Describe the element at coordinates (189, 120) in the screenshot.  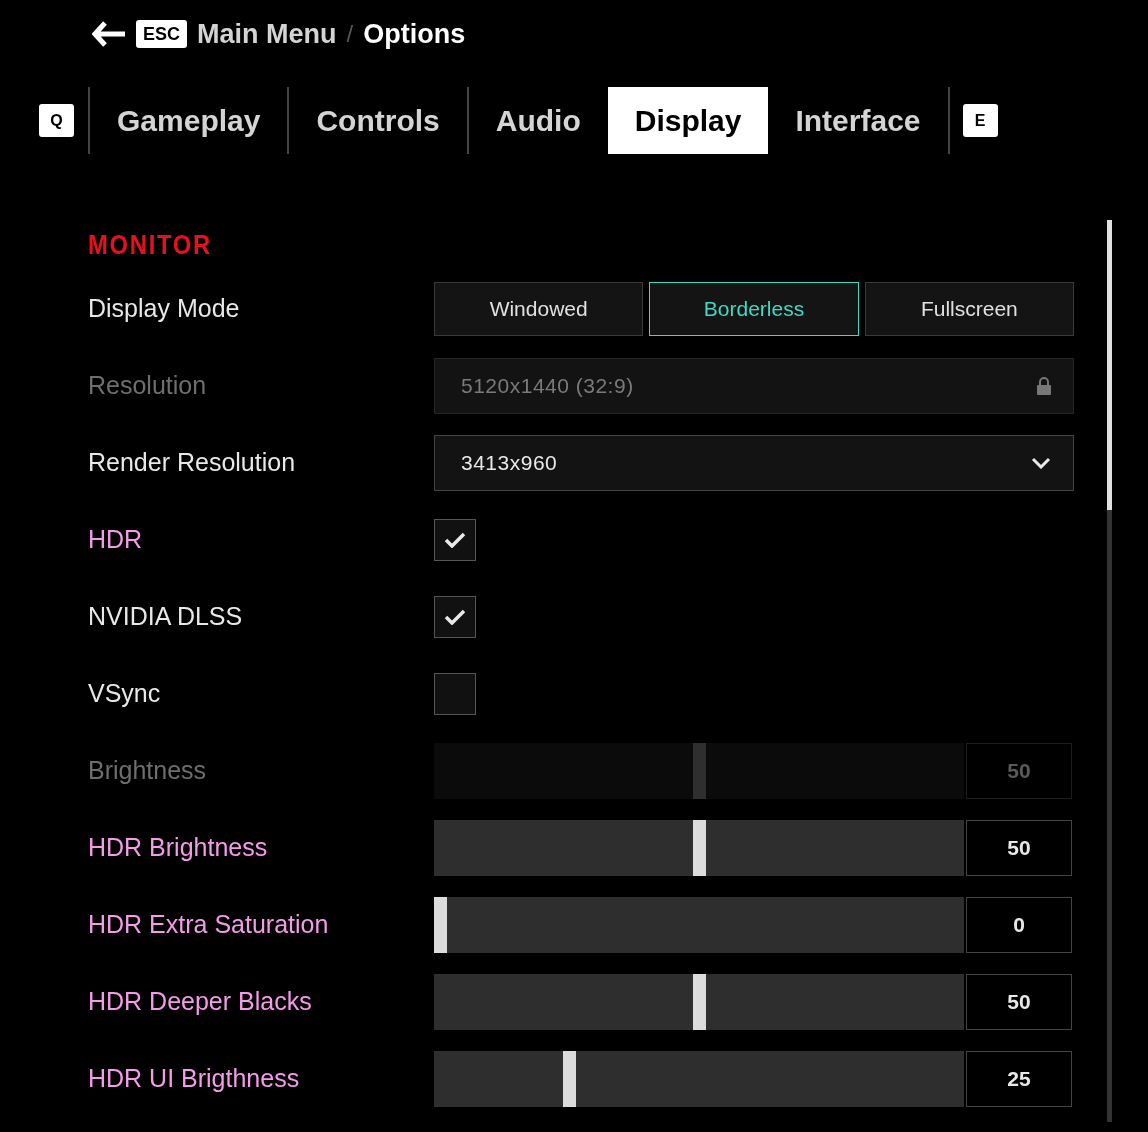
I see `tab: Gameplay` at that location.